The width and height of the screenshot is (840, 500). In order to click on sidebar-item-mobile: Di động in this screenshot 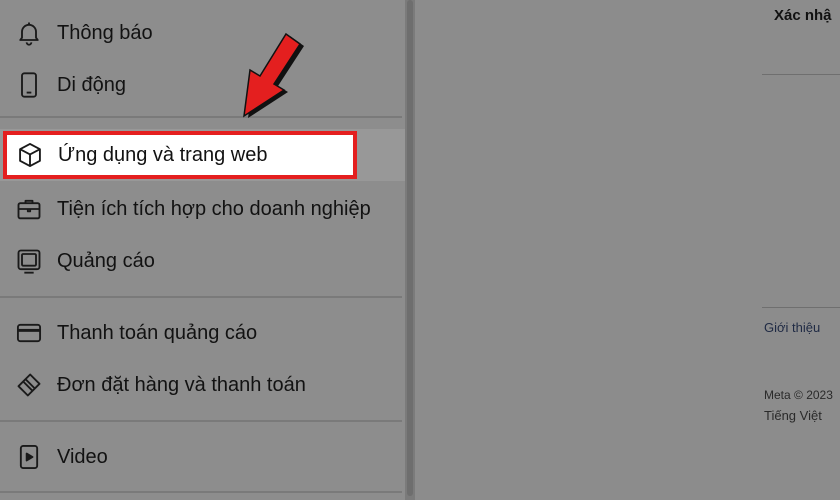, I will do `click(202, 85)`.